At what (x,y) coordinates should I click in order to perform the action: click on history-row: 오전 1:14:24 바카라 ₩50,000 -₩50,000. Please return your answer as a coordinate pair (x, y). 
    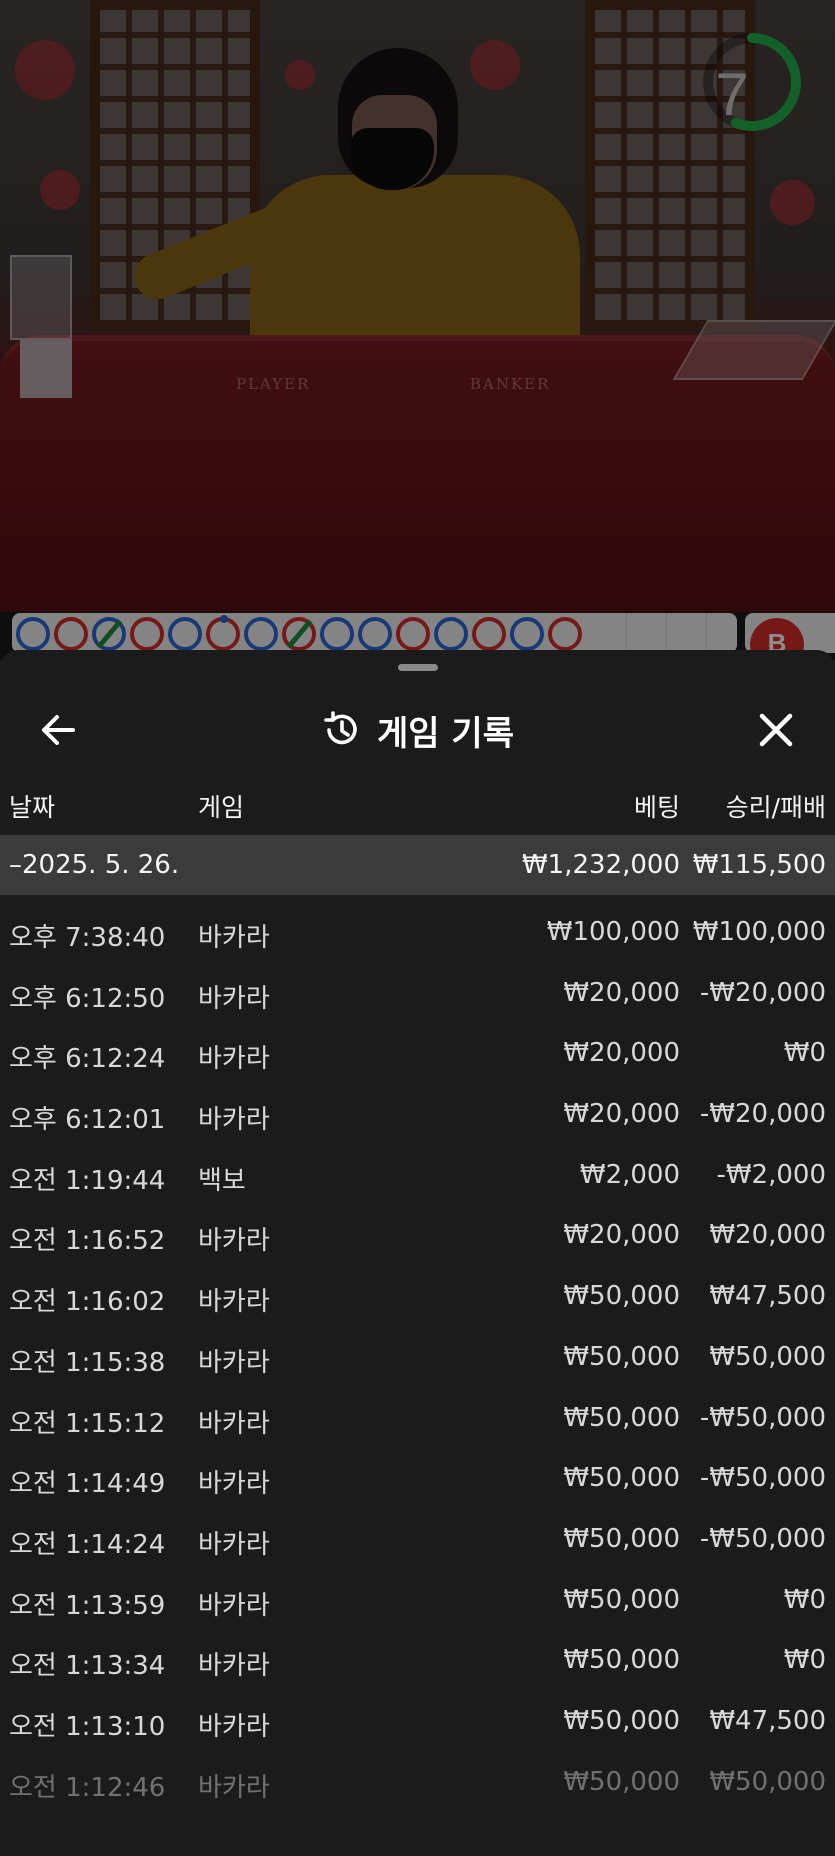
    Looking at the image, I should click on (417, 1537).